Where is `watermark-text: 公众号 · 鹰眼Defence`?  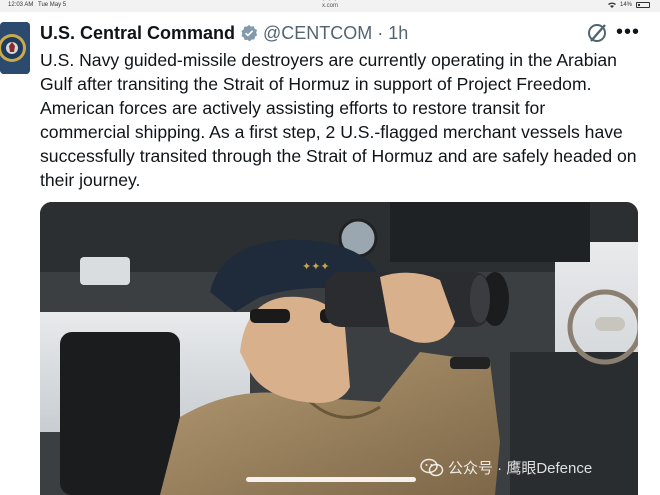 watermark-text: 公众号 · 鹰眼Defence is located at coordinates (520, 468).